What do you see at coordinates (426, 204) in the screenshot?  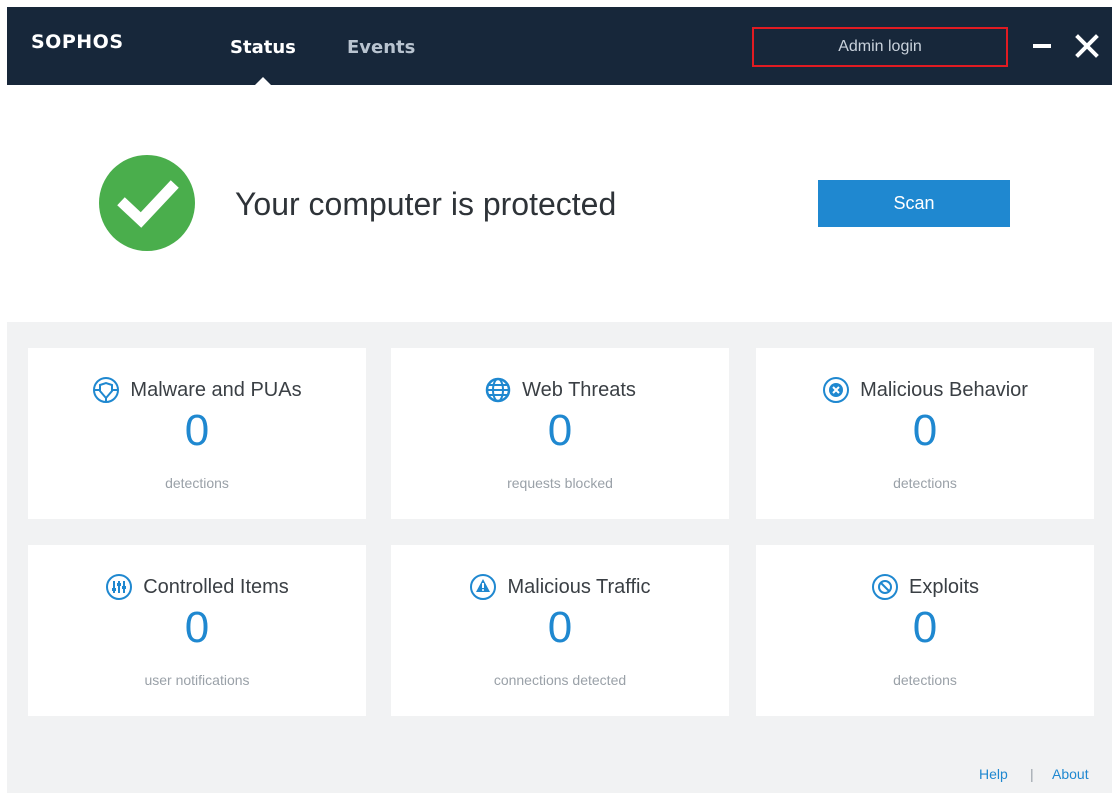 I see `protection-status-text: Your computer is protected` at bounding box center [426, 204].